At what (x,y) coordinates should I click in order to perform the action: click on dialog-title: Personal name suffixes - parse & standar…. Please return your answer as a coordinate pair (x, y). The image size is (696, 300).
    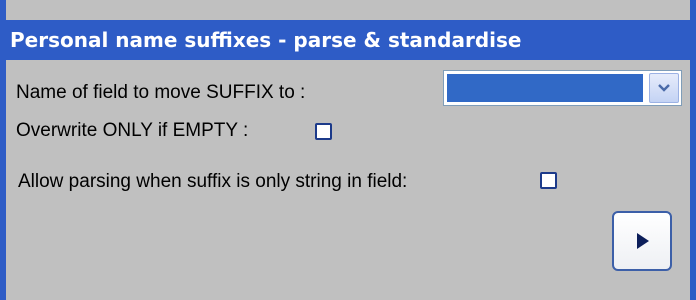
    Looking at the image, I should click on (348, 40).